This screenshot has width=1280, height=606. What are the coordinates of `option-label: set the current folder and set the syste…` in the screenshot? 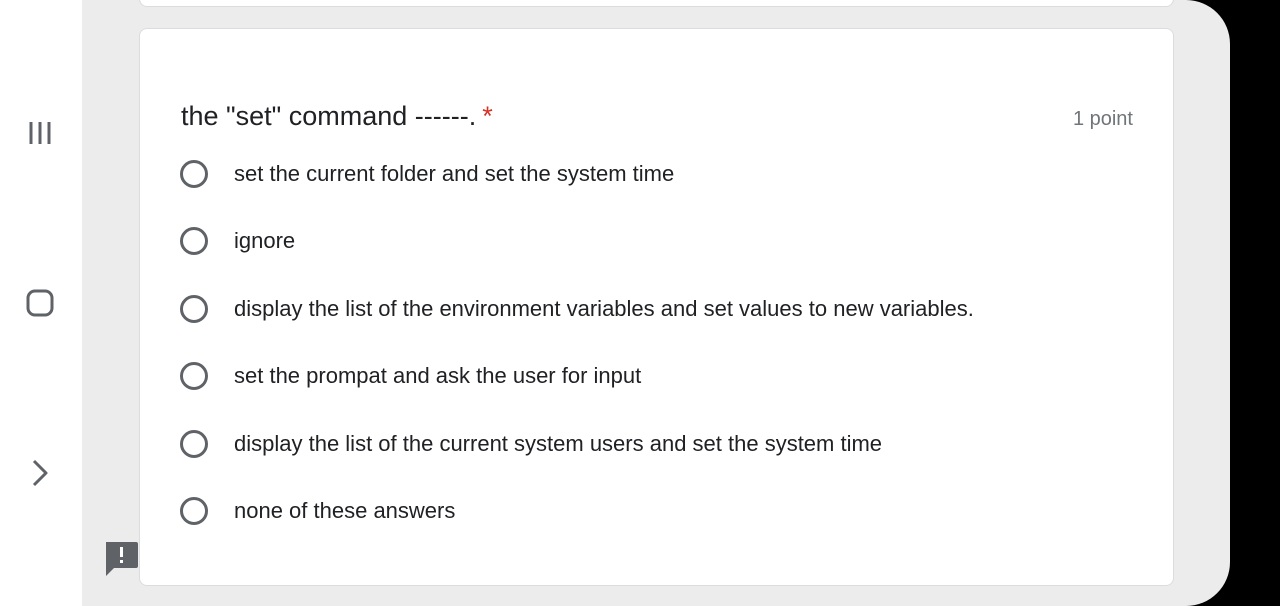 It's located at (454, 173).